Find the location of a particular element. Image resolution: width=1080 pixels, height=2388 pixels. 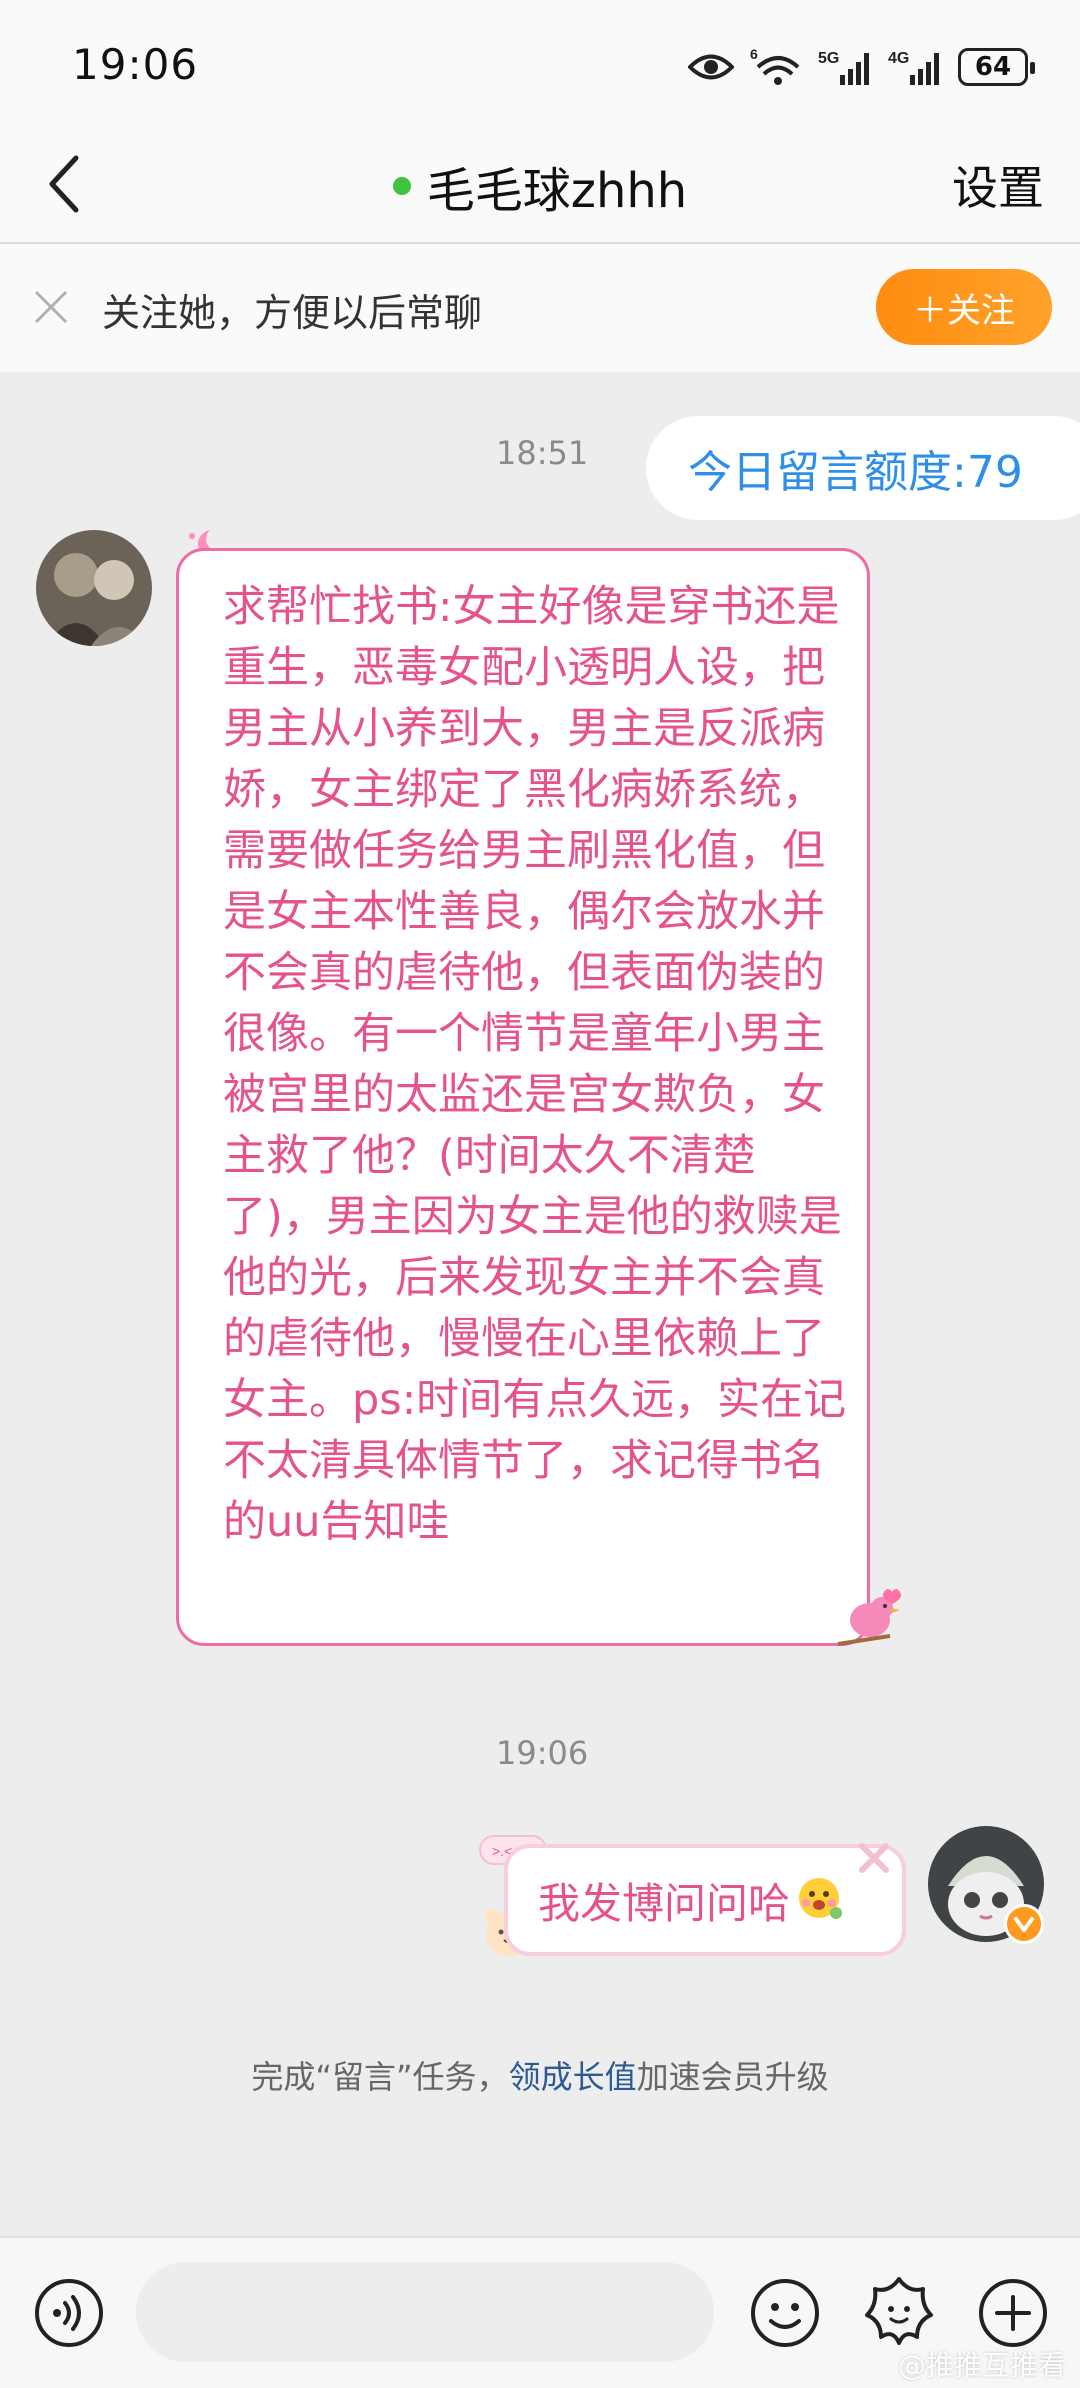

sticker-button is located at coordinates (899, 2311).